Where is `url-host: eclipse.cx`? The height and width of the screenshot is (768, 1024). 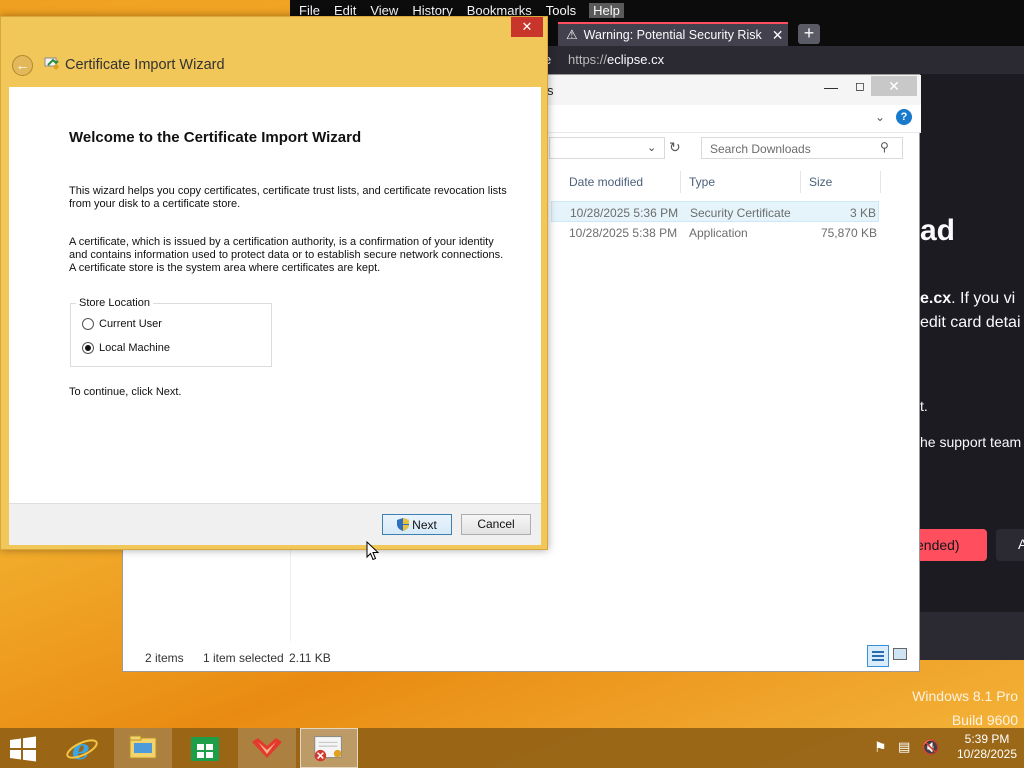
url-host: eclipse.cx is located at coordinates (636, 59).